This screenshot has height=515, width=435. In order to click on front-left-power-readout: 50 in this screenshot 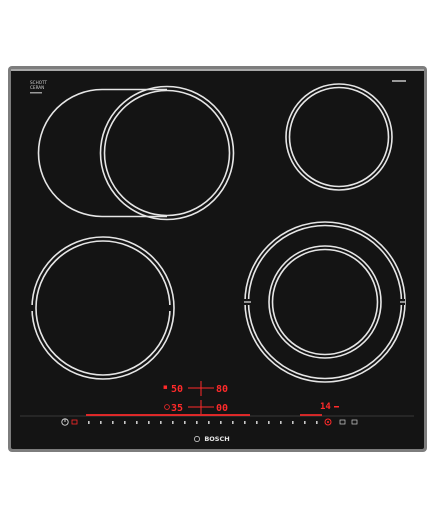, I will do `click(177, 389)`.